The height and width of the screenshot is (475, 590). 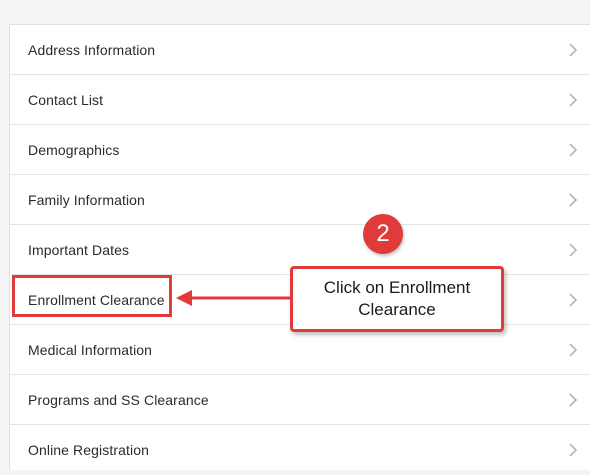 What do you see at coordinates (300, 200) in the screenshot?
I see `menu-item-family-information: Family Information` at bounding box center [300, 200].